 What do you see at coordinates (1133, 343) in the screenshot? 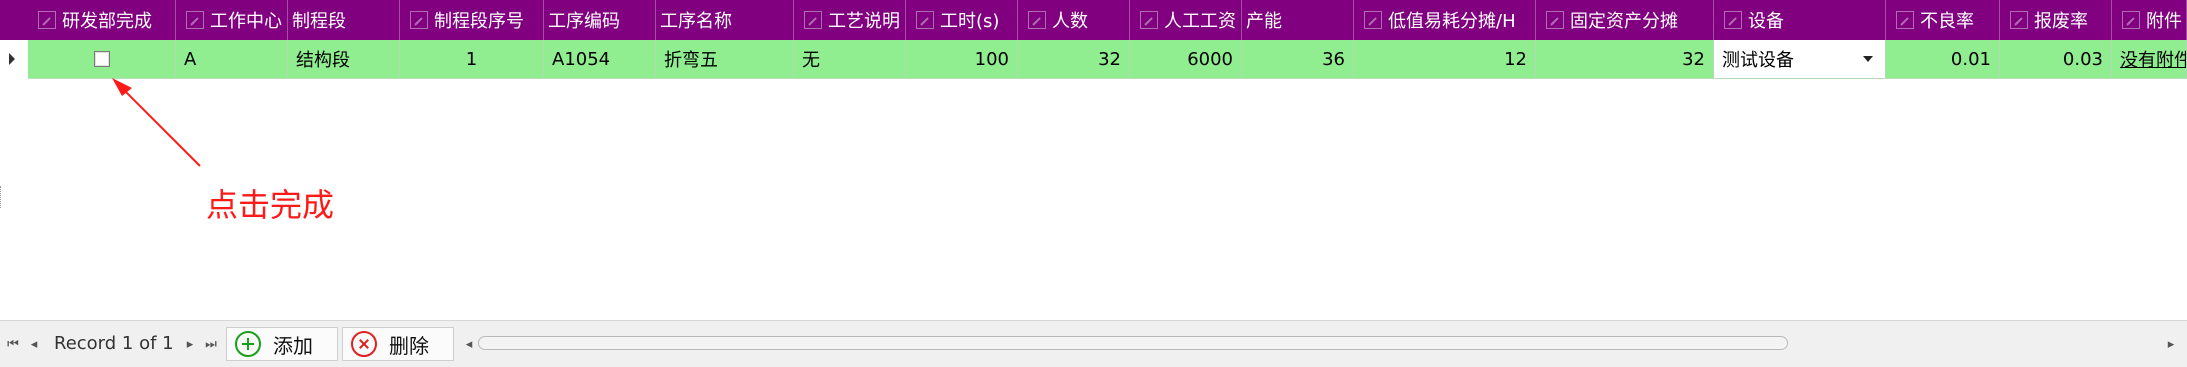
I see `horizontal-scrollbar-thumb` at bounding box center [1133, 343].